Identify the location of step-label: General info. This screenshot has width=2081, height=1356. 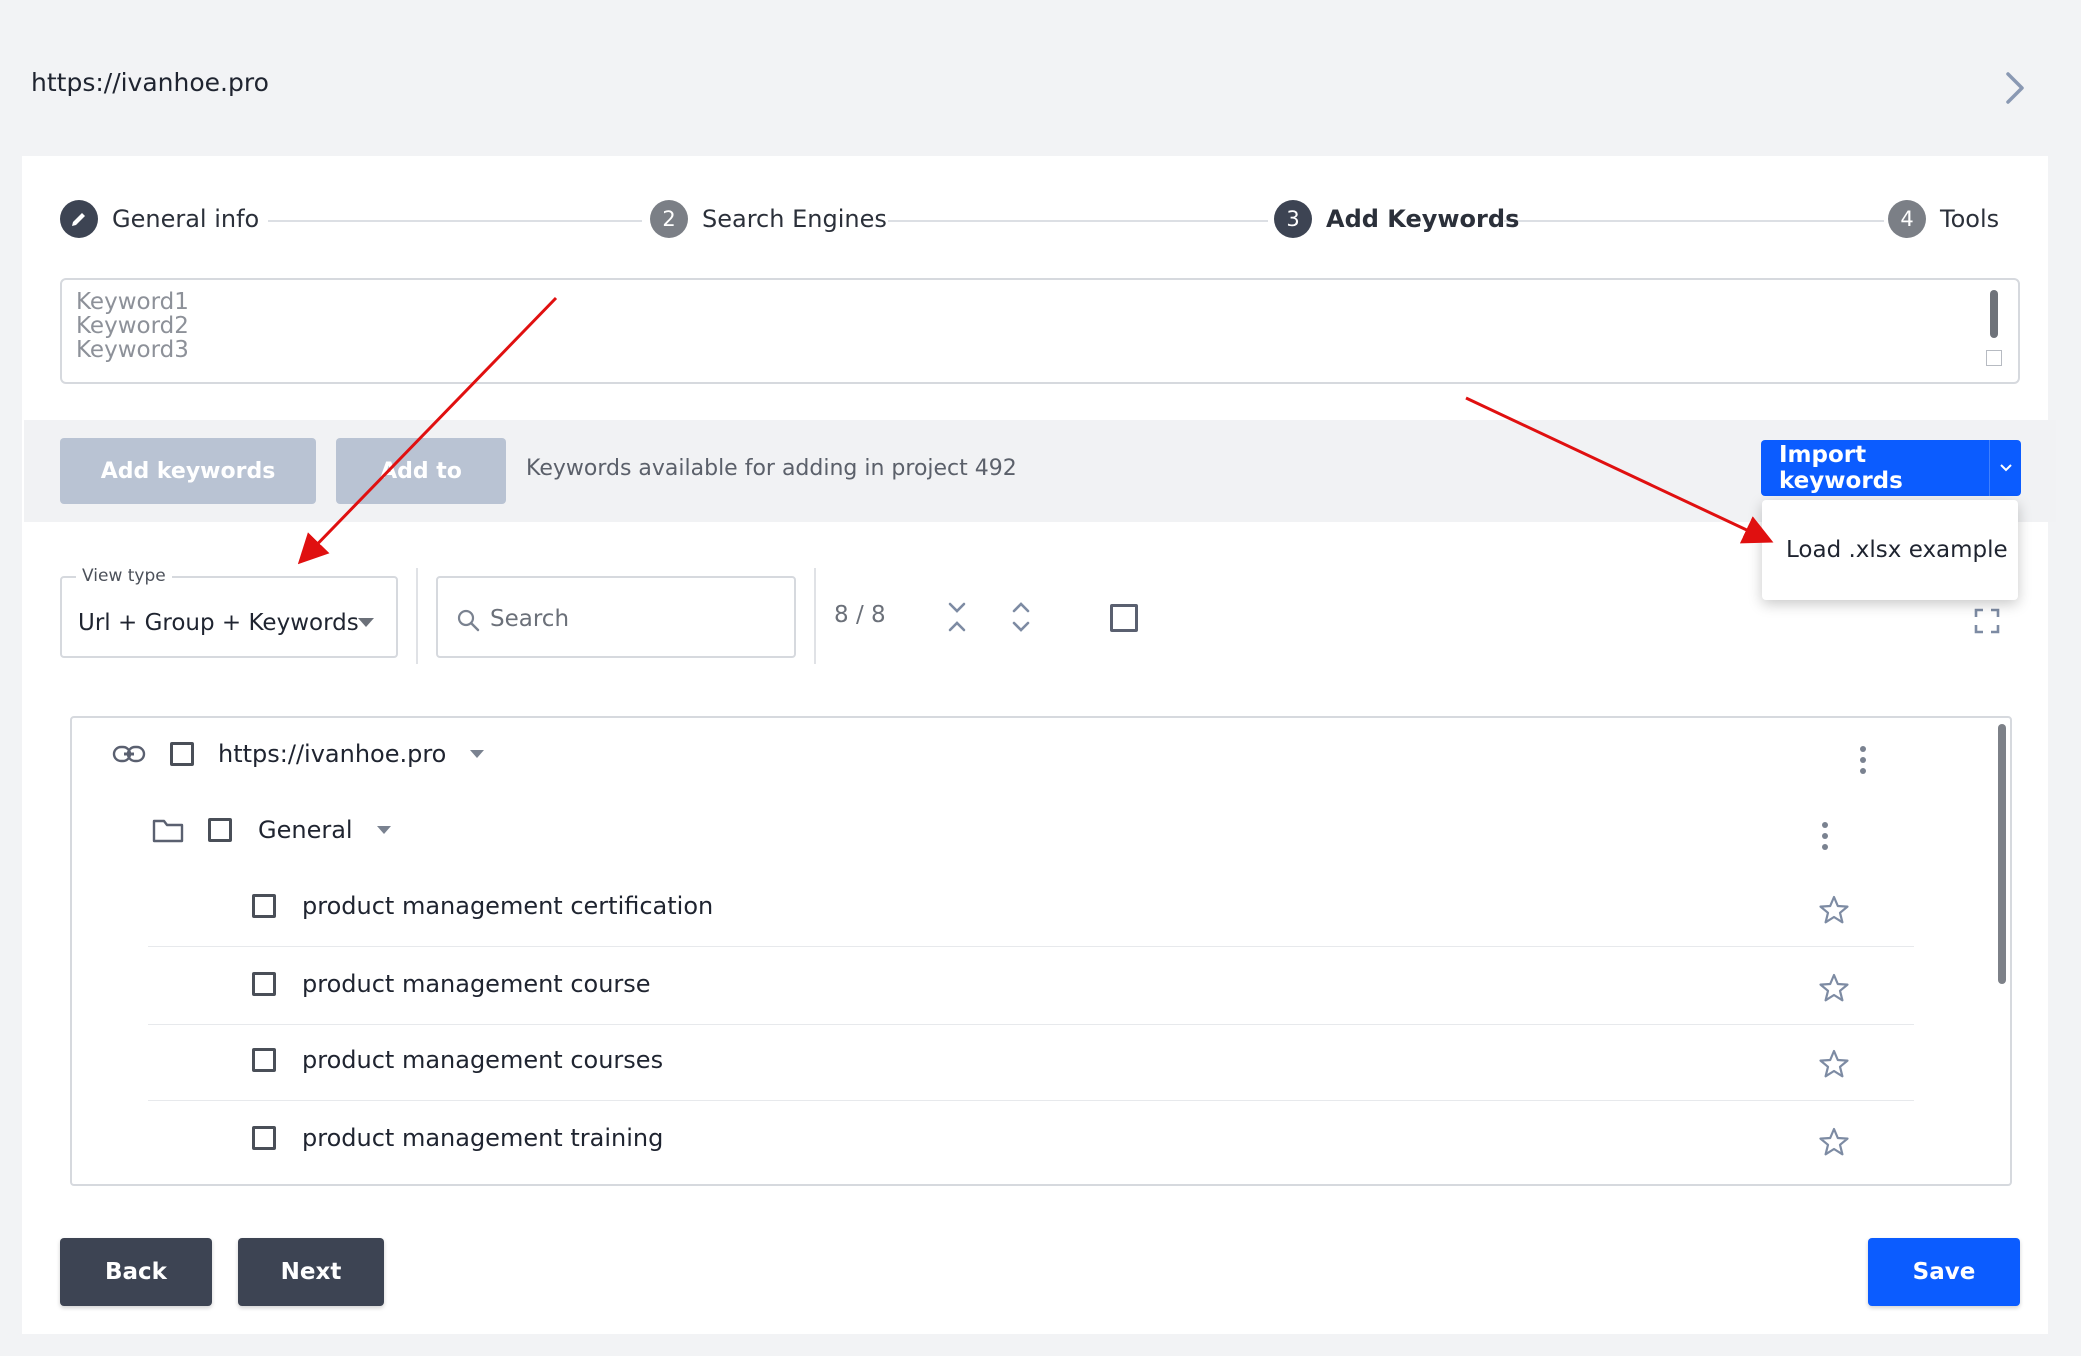
(186, 219).